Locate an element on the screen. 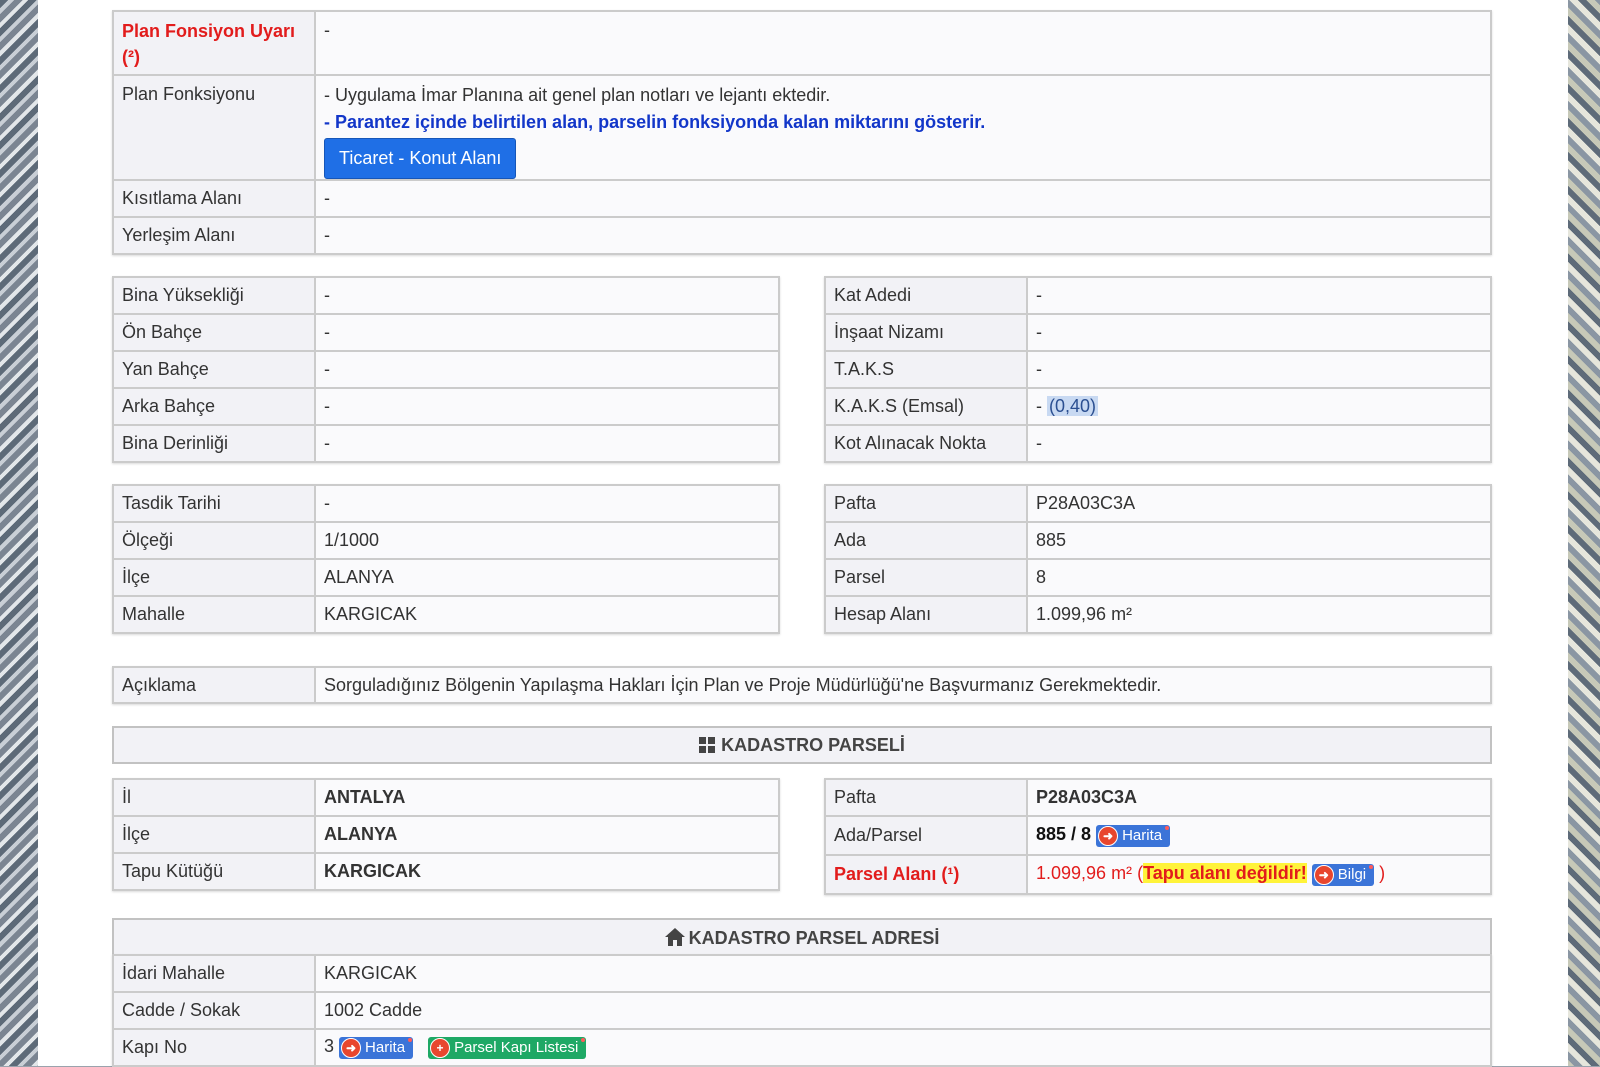 The height and width of the screenshot is (1067, 1600). settlement-label: Yerleşim Alanı is located at coordinates (214, 235).